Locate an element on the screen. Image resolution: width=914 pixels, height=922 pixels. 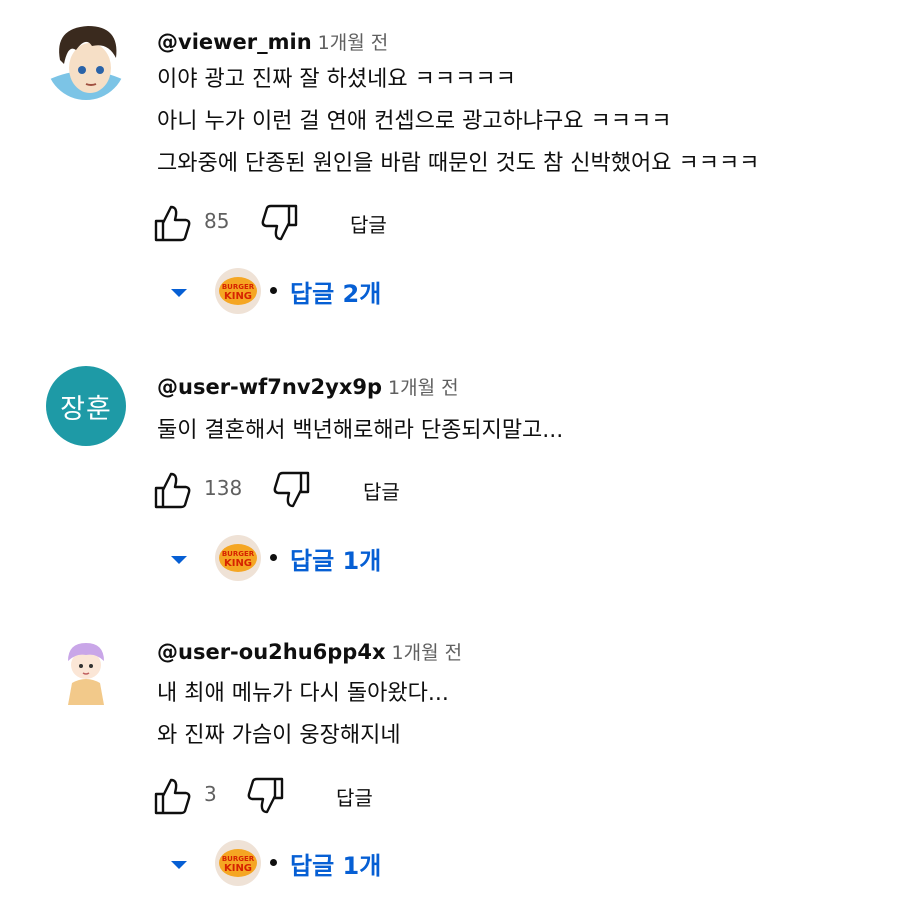
author-name: @viewer_min is located at coordinates (234, 42).